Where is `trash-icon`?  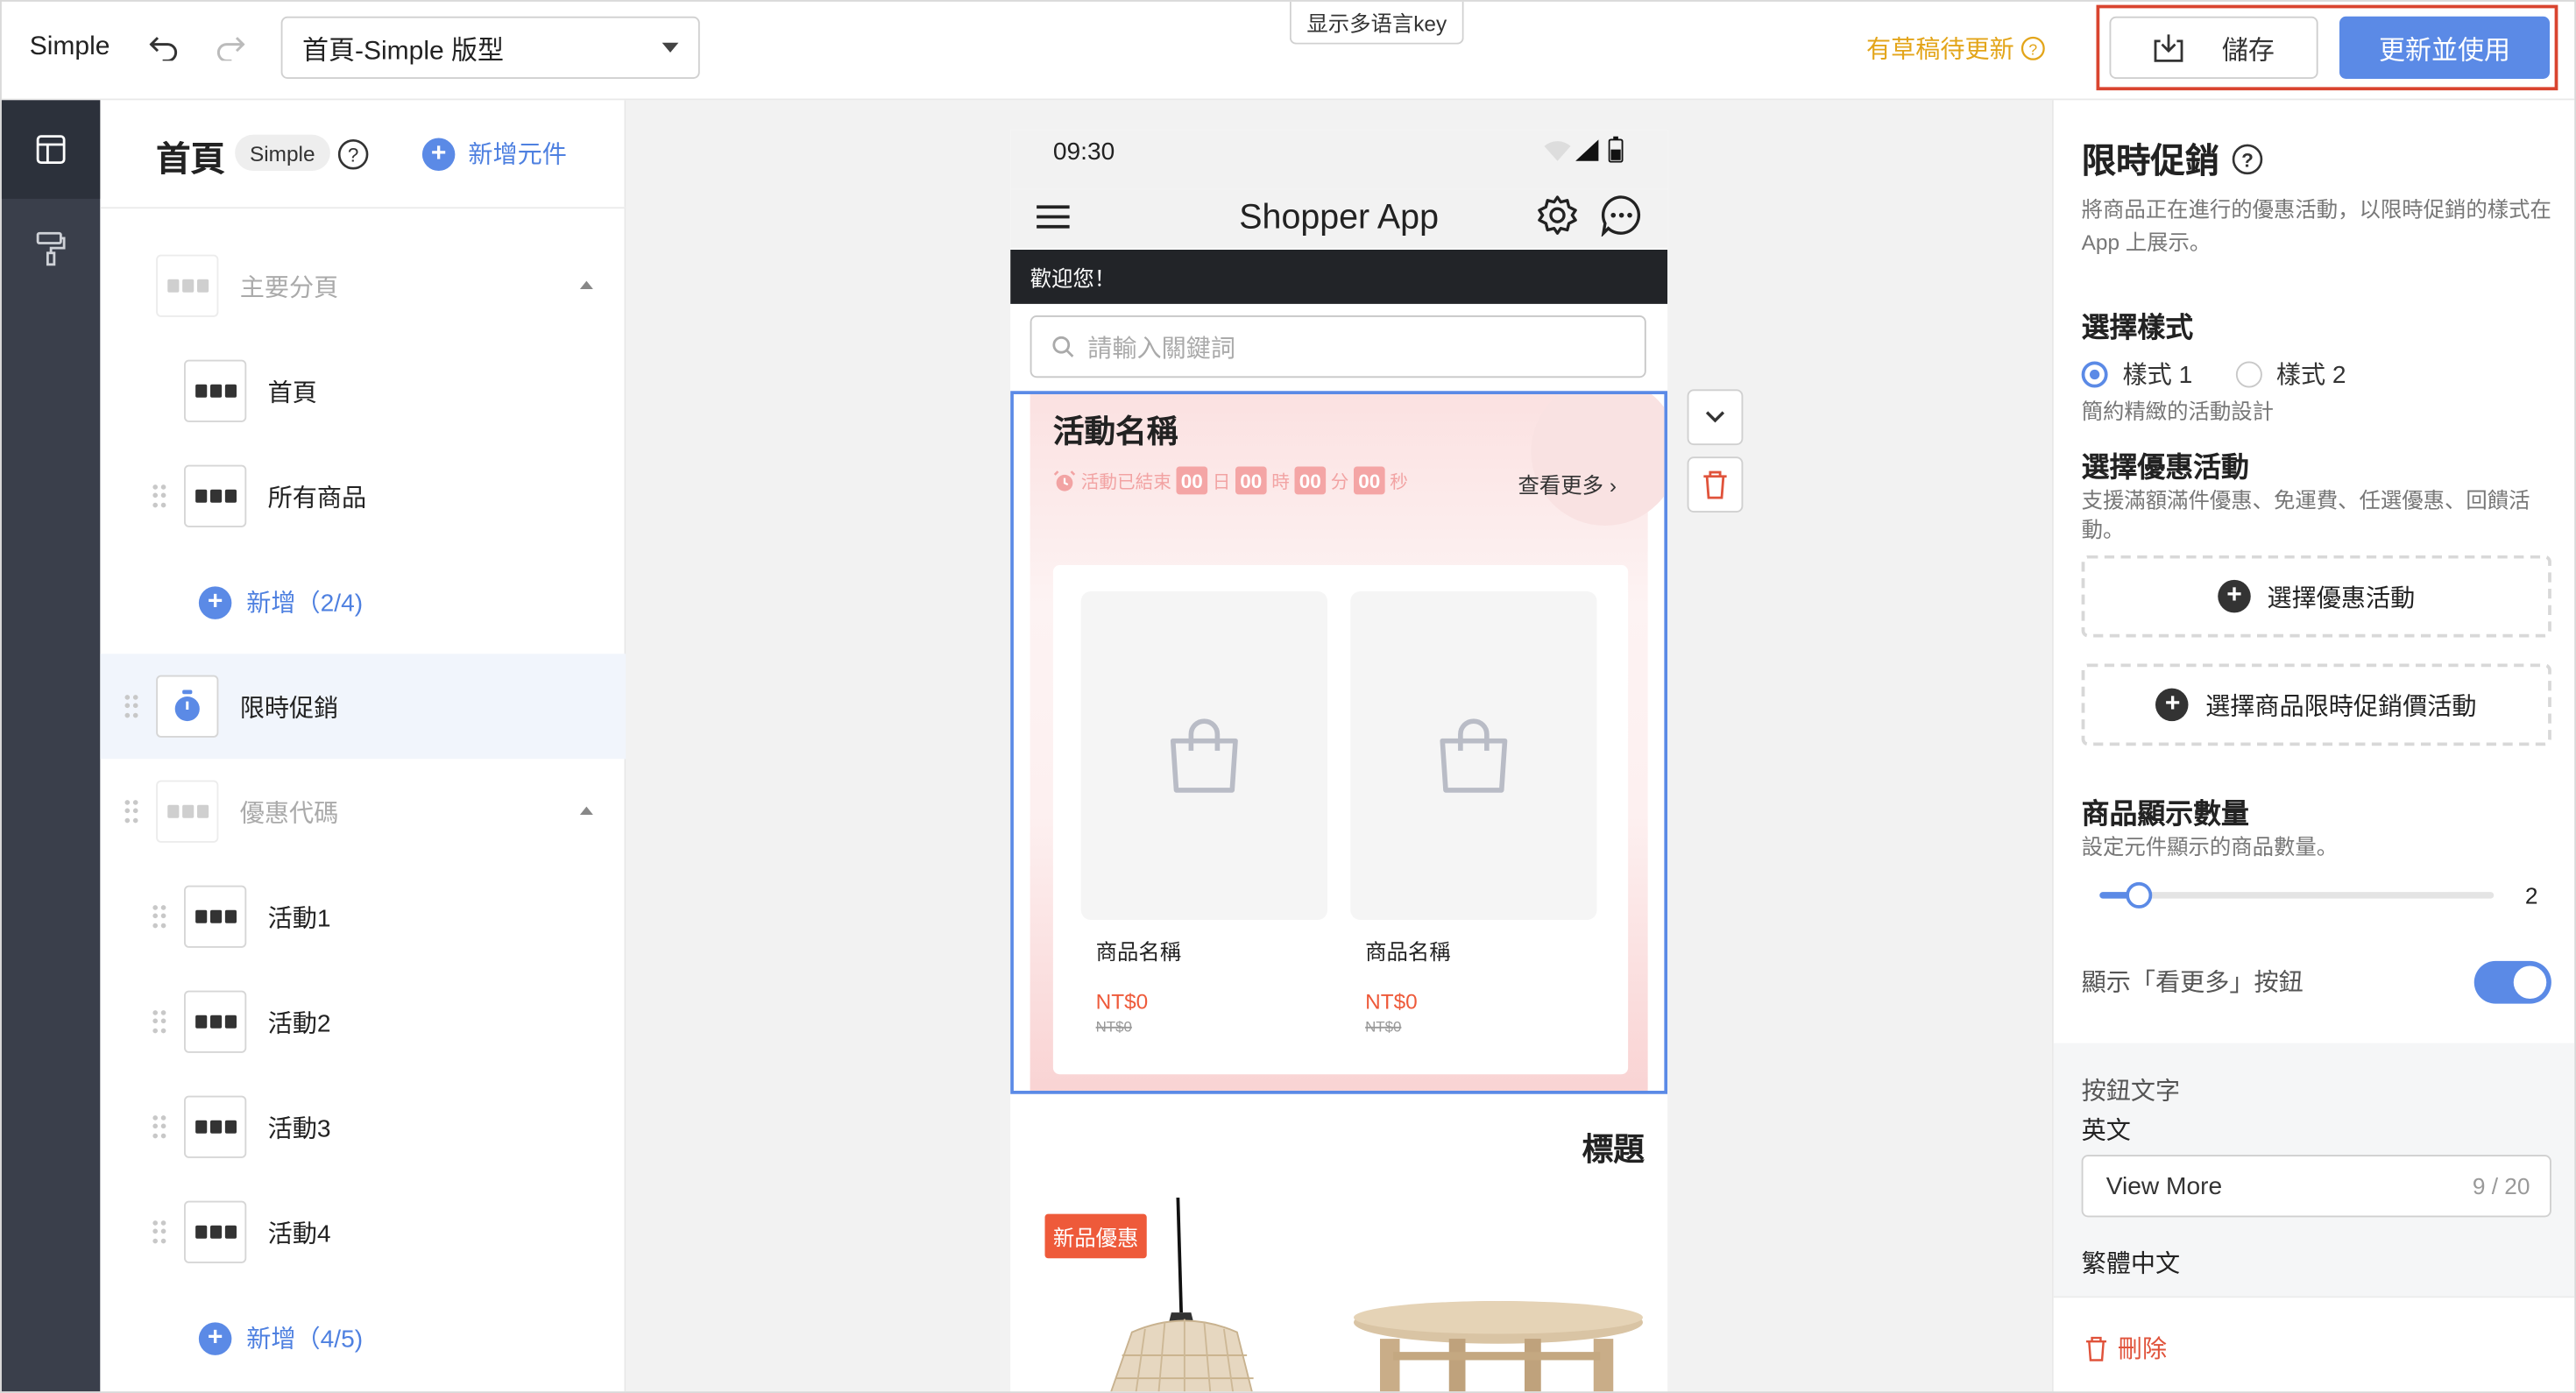
trash-icon is located at coordinates (1715, 485).